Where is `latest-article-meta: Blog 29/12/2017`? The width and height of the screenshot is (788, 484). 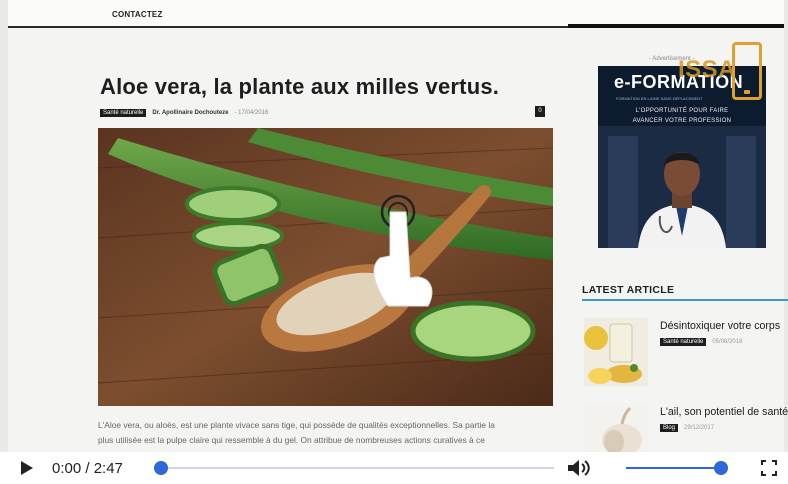 latest-article-meta: Blog 29/12/2017 is located at coordinates (687, 428).